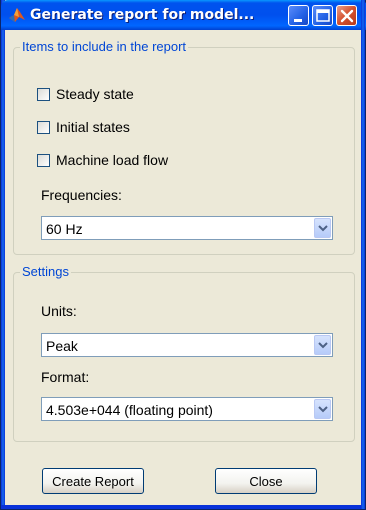 The width and height of the screenshot is (366, 510). What do you see at coordinates (93, 127) in the screenshot?
I see `checkbox-label: Initial states` at bounding box center [93, 127].